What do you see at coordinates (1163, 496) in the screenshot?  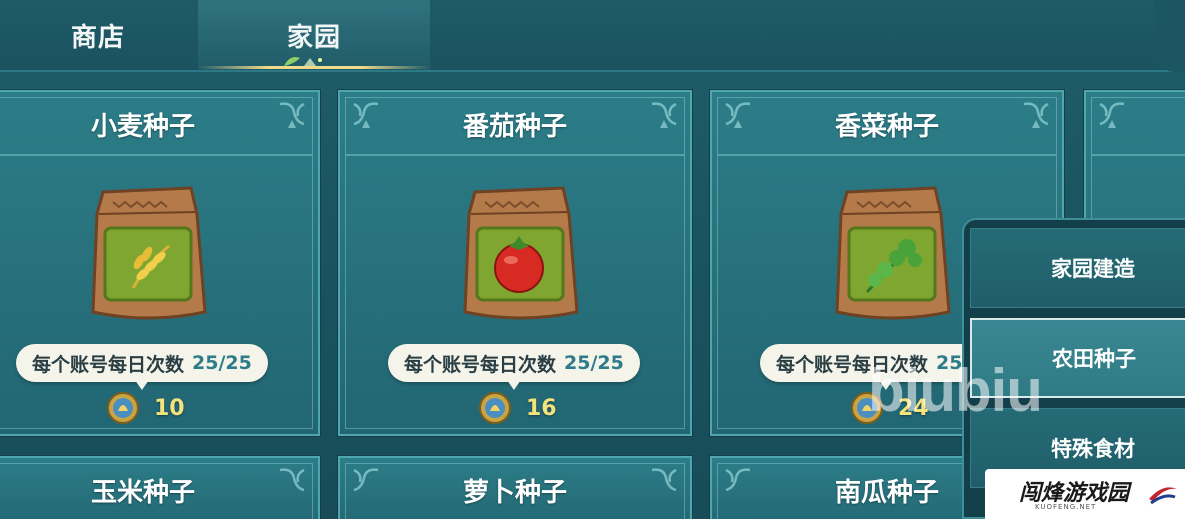 I see `logo-swoosh-icon` at bounding box center [1163, 496].